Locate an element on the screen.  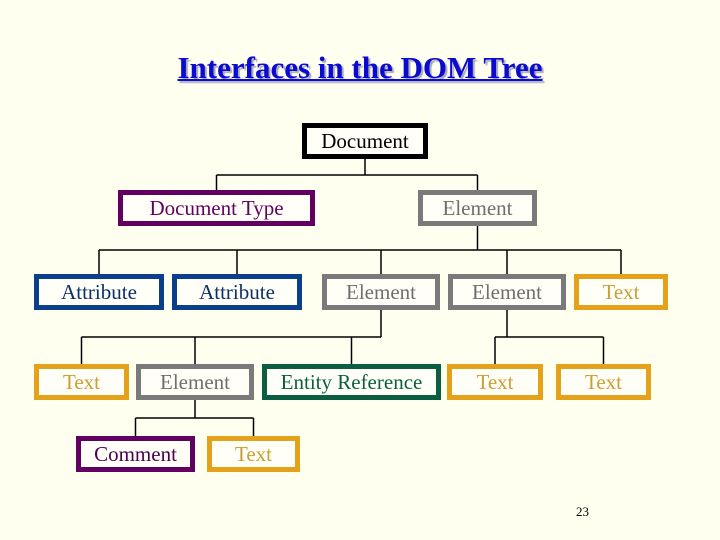
node-document: Document is located at coordinates (365, 141).